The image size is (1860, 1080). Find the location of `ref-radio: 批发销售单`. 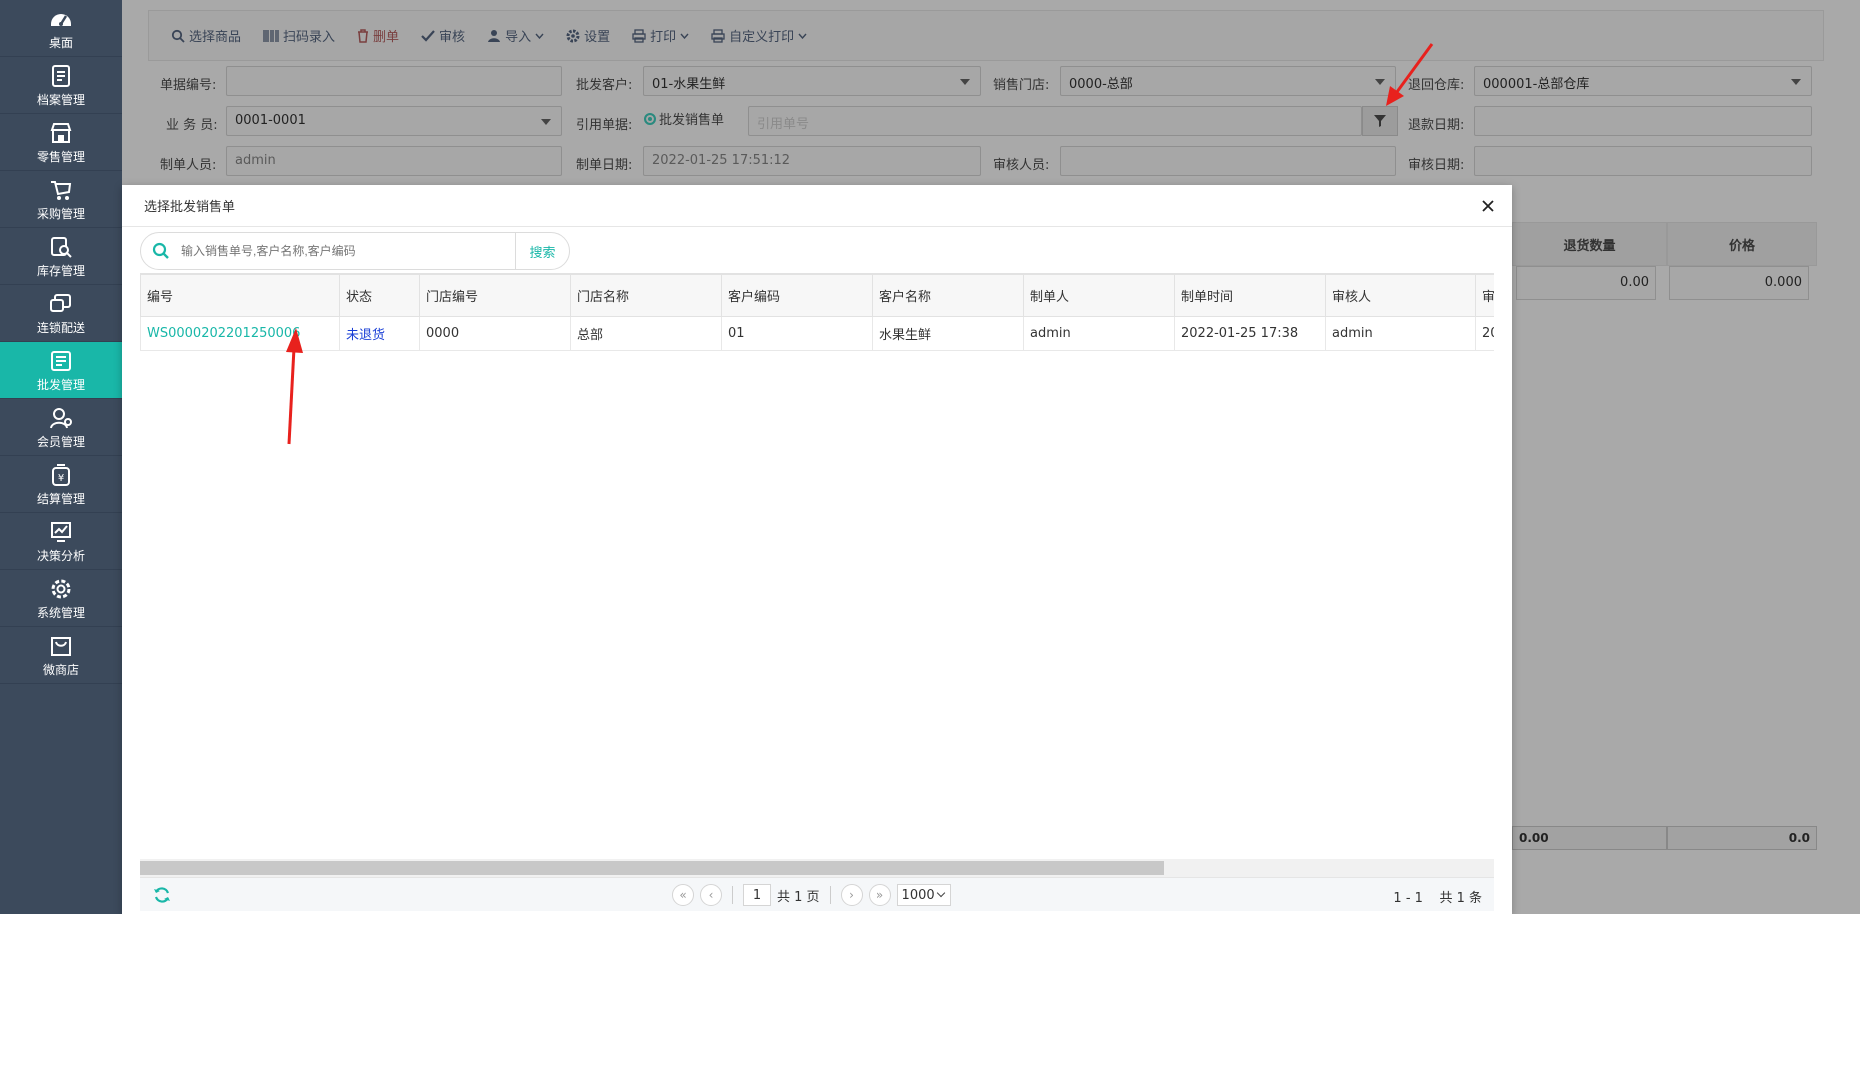

ref-radio: 批发销售单 is located at coordinates (684, 118).